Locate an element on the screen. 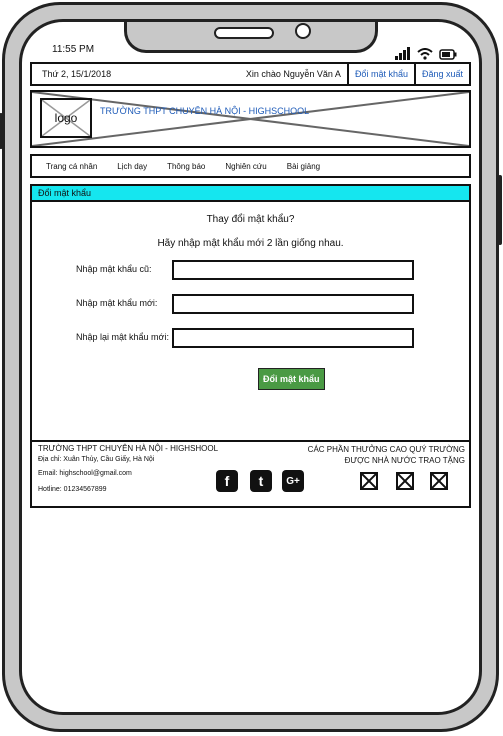 This screenshot has width=503, height=736. footer-school: TRƯỜNG THPT CHUYÊN HÀ NỘI - HIGHSHOOL is located at coordinates (128, 448).